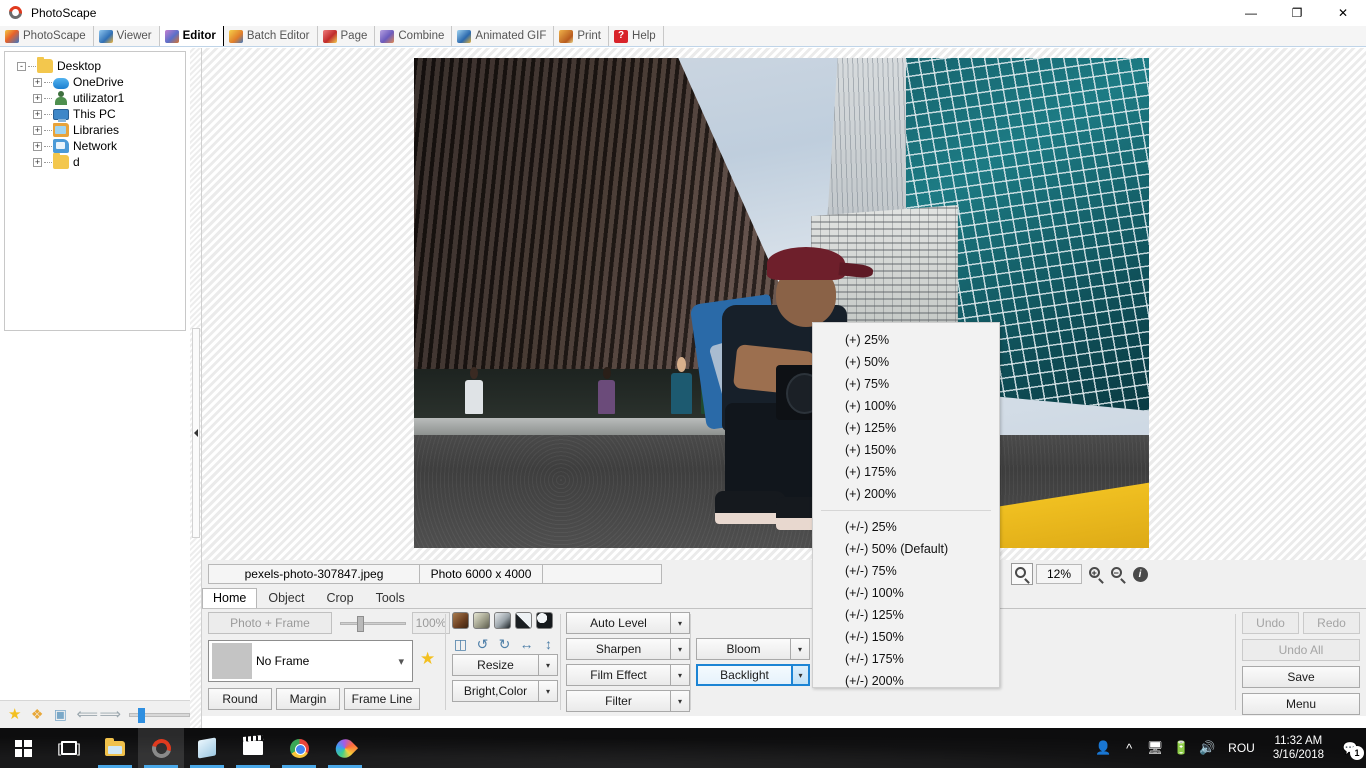  What do you see at coordinates (16, 715) in the screenshot?
I see `favorites-star-icon: ★` at bounding box center [16, 715].